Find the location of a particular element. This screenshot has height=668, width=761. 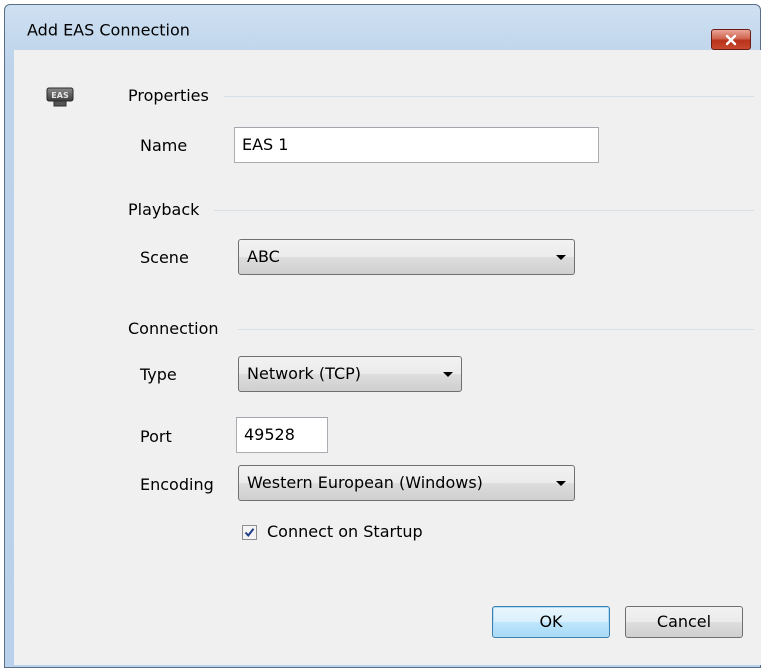

connect-on-startup-label: Connect on Startup is located at coordinates (345, 532).